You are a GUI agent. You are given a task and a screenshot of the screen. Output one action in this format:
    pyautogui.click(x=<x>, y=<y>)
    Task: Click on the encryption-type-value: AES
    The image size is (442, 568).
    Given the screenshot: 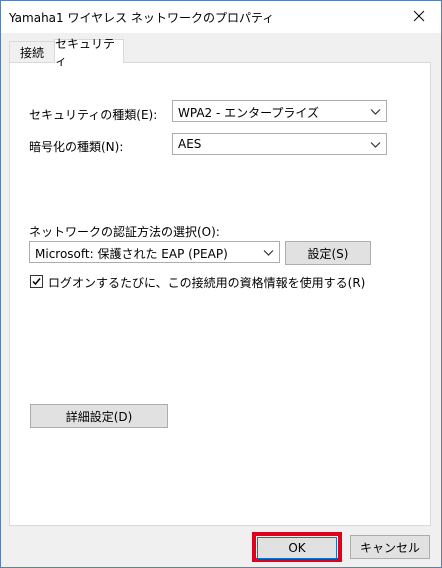 What is the action you would take?
    pyautogui.click(x=190, y=144)
    